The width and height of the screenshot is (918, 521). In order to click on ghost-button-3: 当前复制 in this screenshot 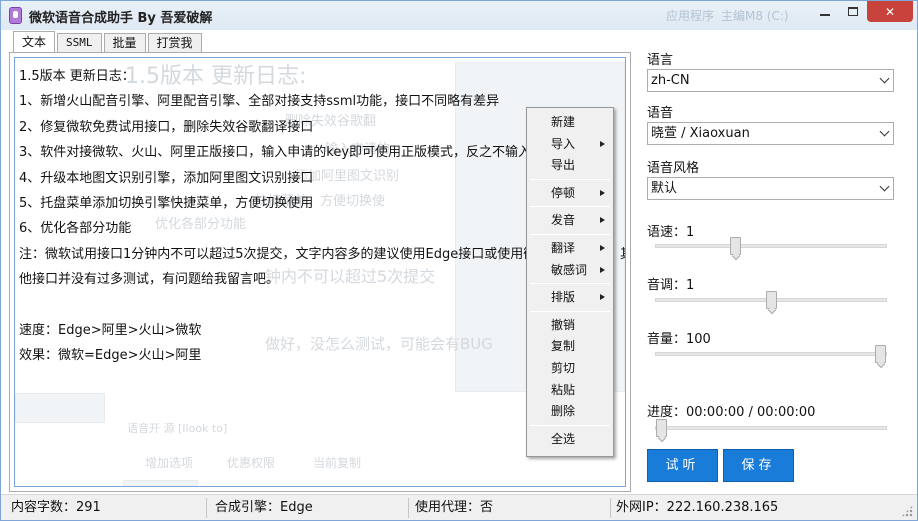, I will do `click(337, 463)`.